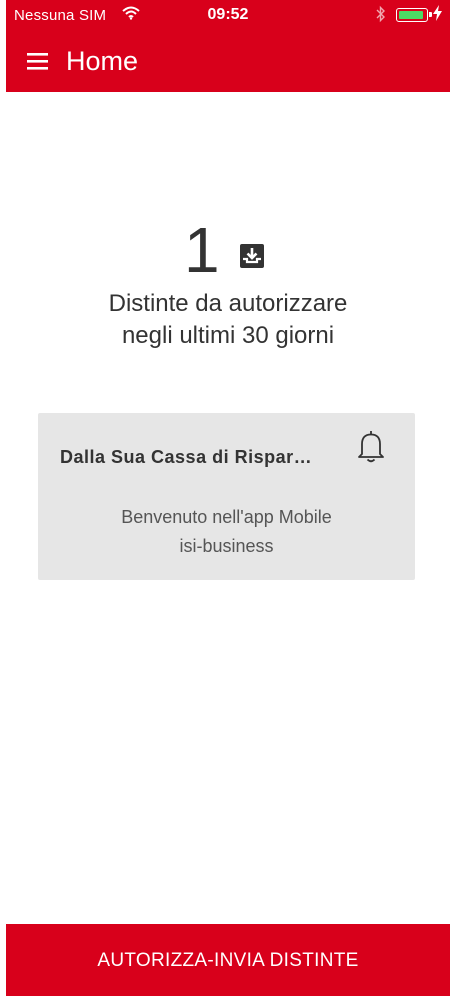 This screenshot has height=997, width=460. Describe the element at coordinates (38, 61) in the screenshot. I see `hamburger-menu-icon` at that location.